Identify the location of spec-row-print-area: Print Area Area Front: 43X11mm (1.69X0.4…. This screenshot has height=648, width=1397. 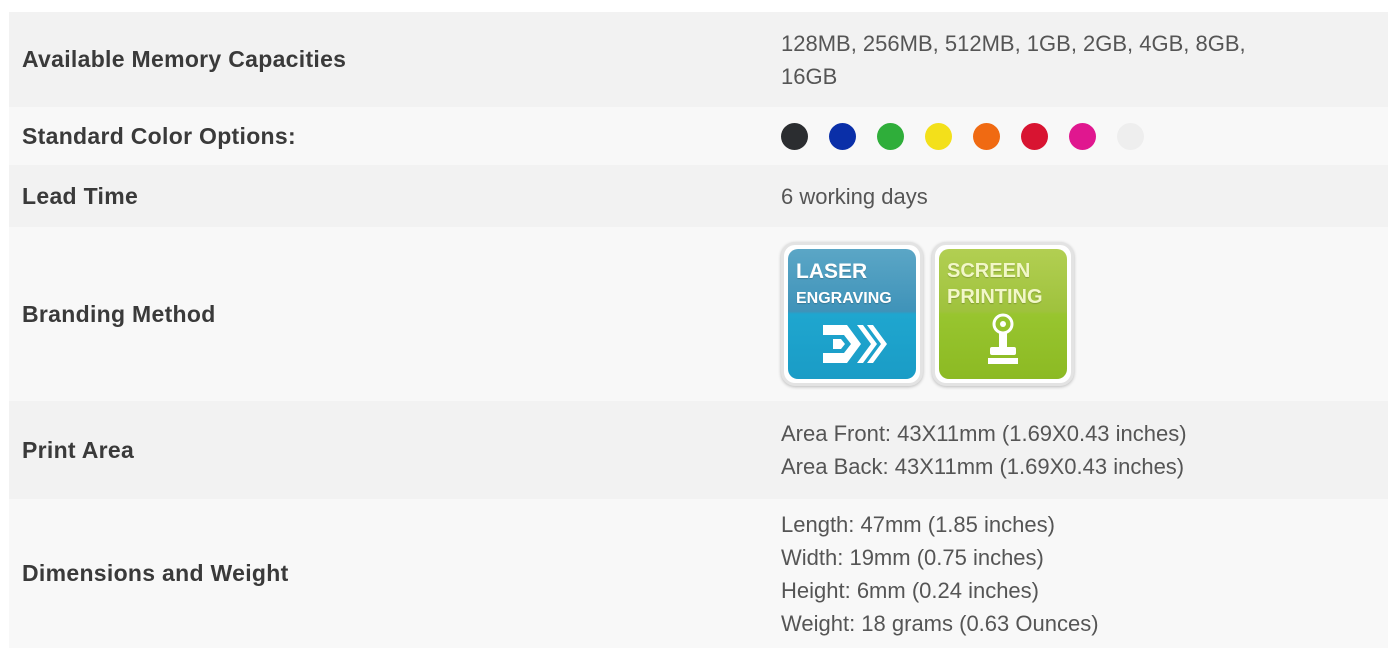
(698, 450).